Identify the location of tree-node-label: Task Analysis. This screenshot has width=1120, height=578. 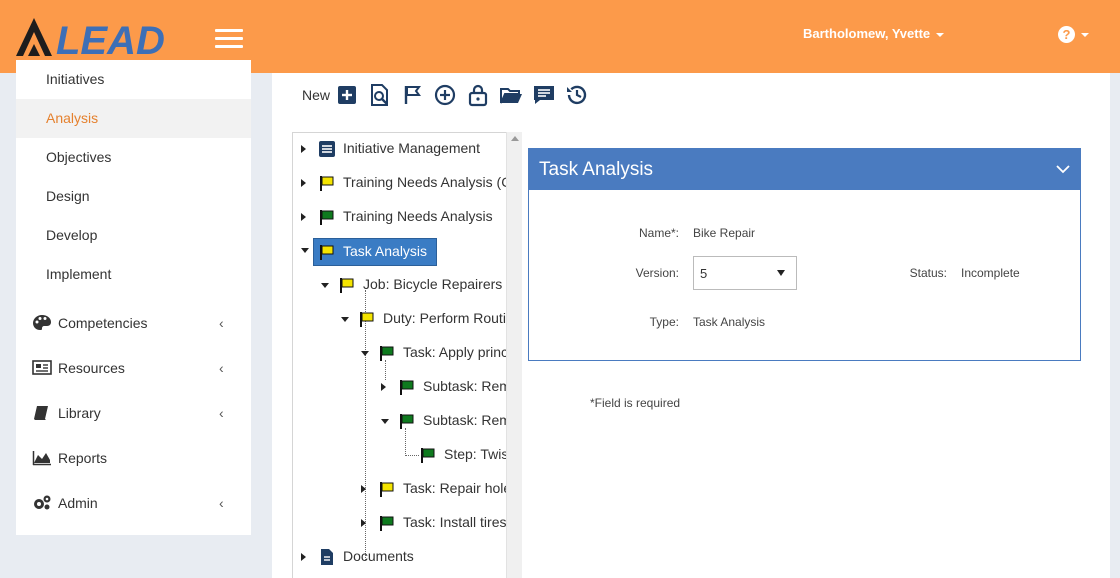
(385, 251).